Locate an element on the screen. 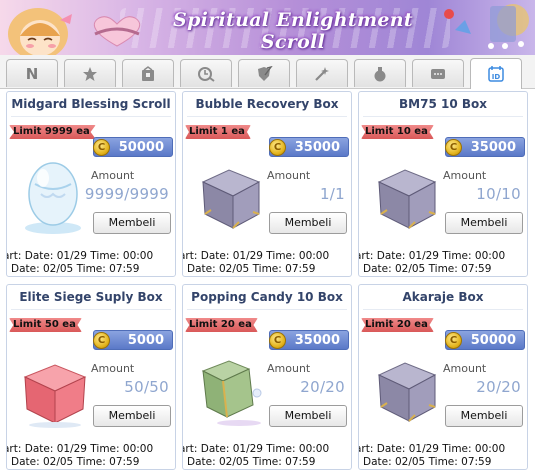 This screenshot has height=474, width=535. banner-title: Spiritual Enlightment Scroll is located at coordinates (293, 31).